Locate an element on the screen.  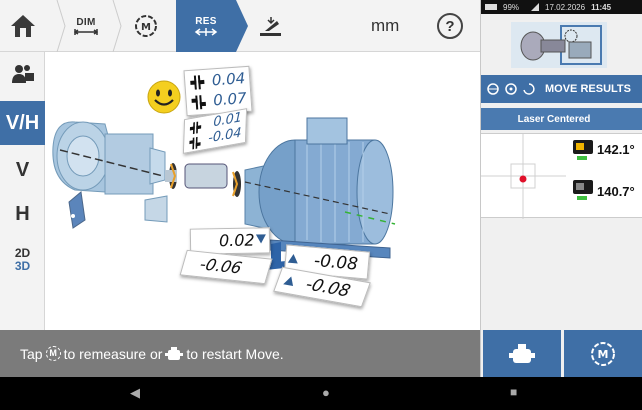
laser-dot-icon is located at coordinates (523, 179).